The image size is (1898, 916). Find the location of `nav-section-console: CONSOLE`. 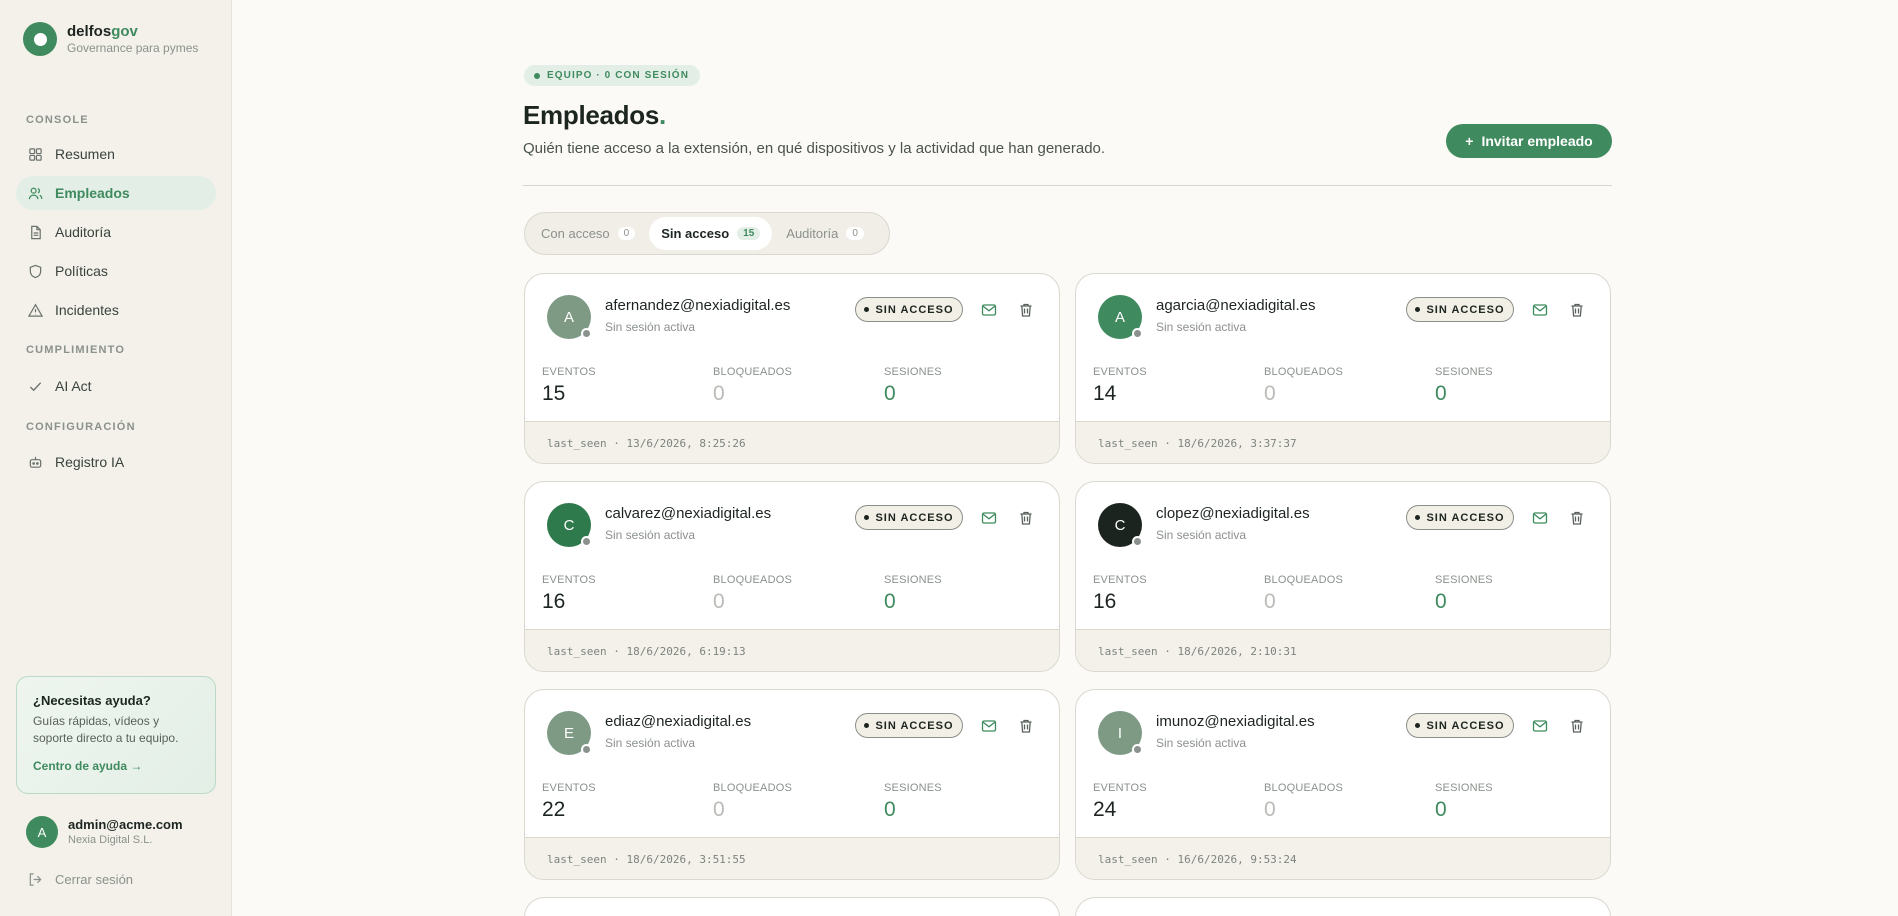

nav-section-console: CONSOLE is located at coordinates (57, 120).